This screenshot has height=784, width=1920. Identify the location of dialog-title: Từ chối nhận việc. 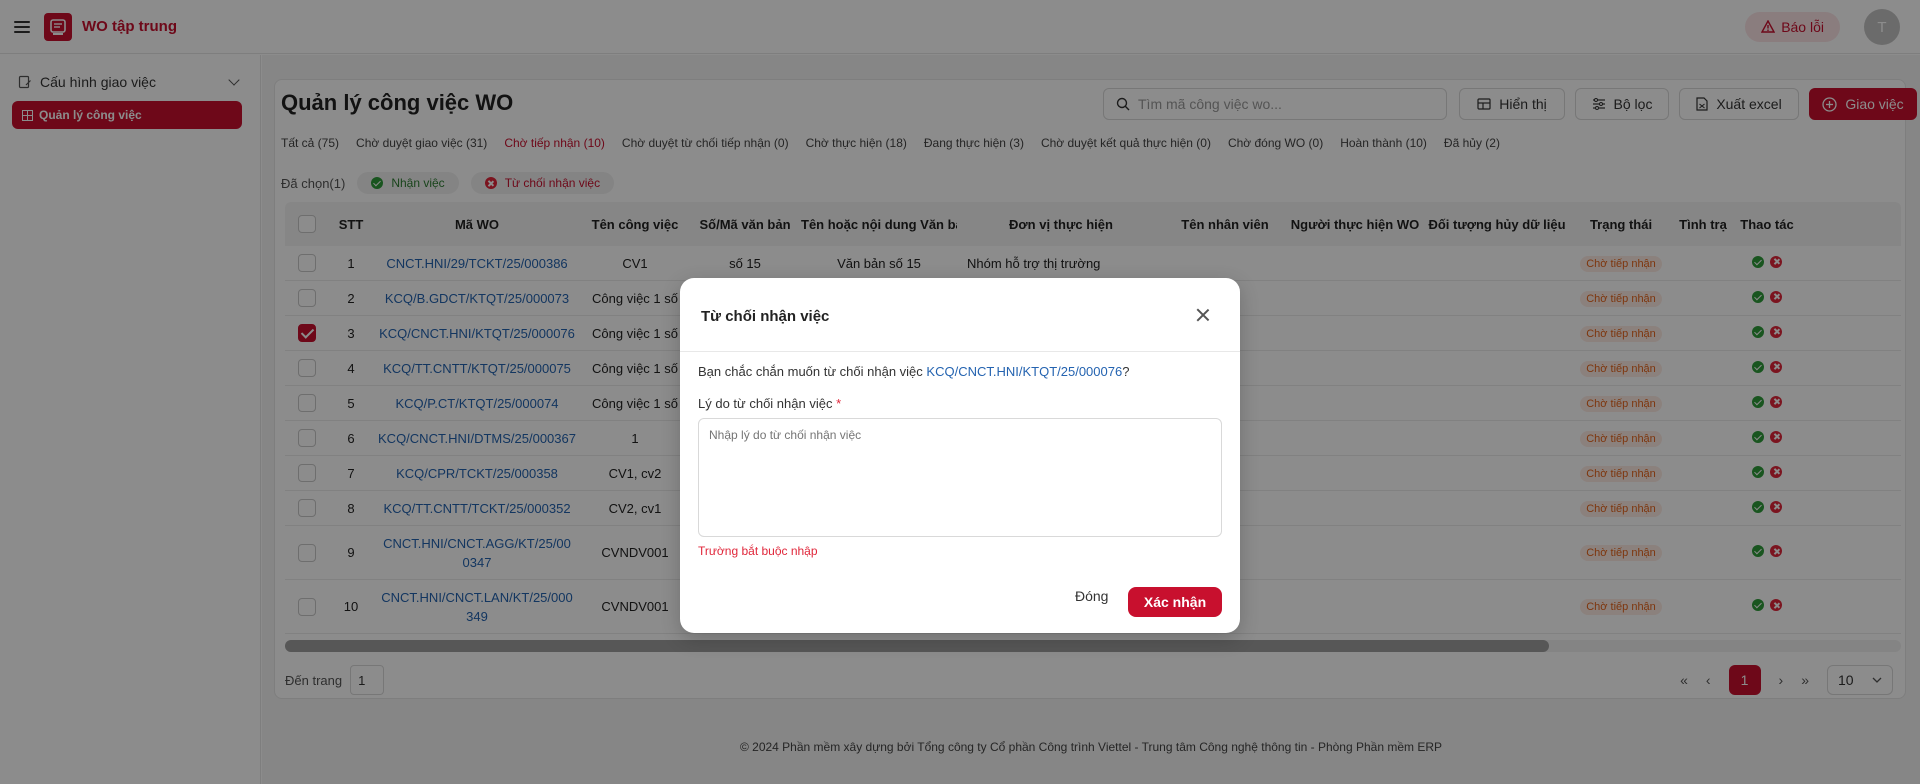
(765, 316).